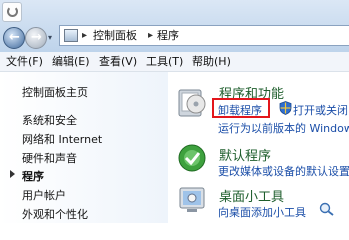 This screenshot has height=240, width=349. What do you see at coordinates (164, 62) in the screenshot?
I see `menu-tools: 工具(T)` at bounding box center [164, 62].